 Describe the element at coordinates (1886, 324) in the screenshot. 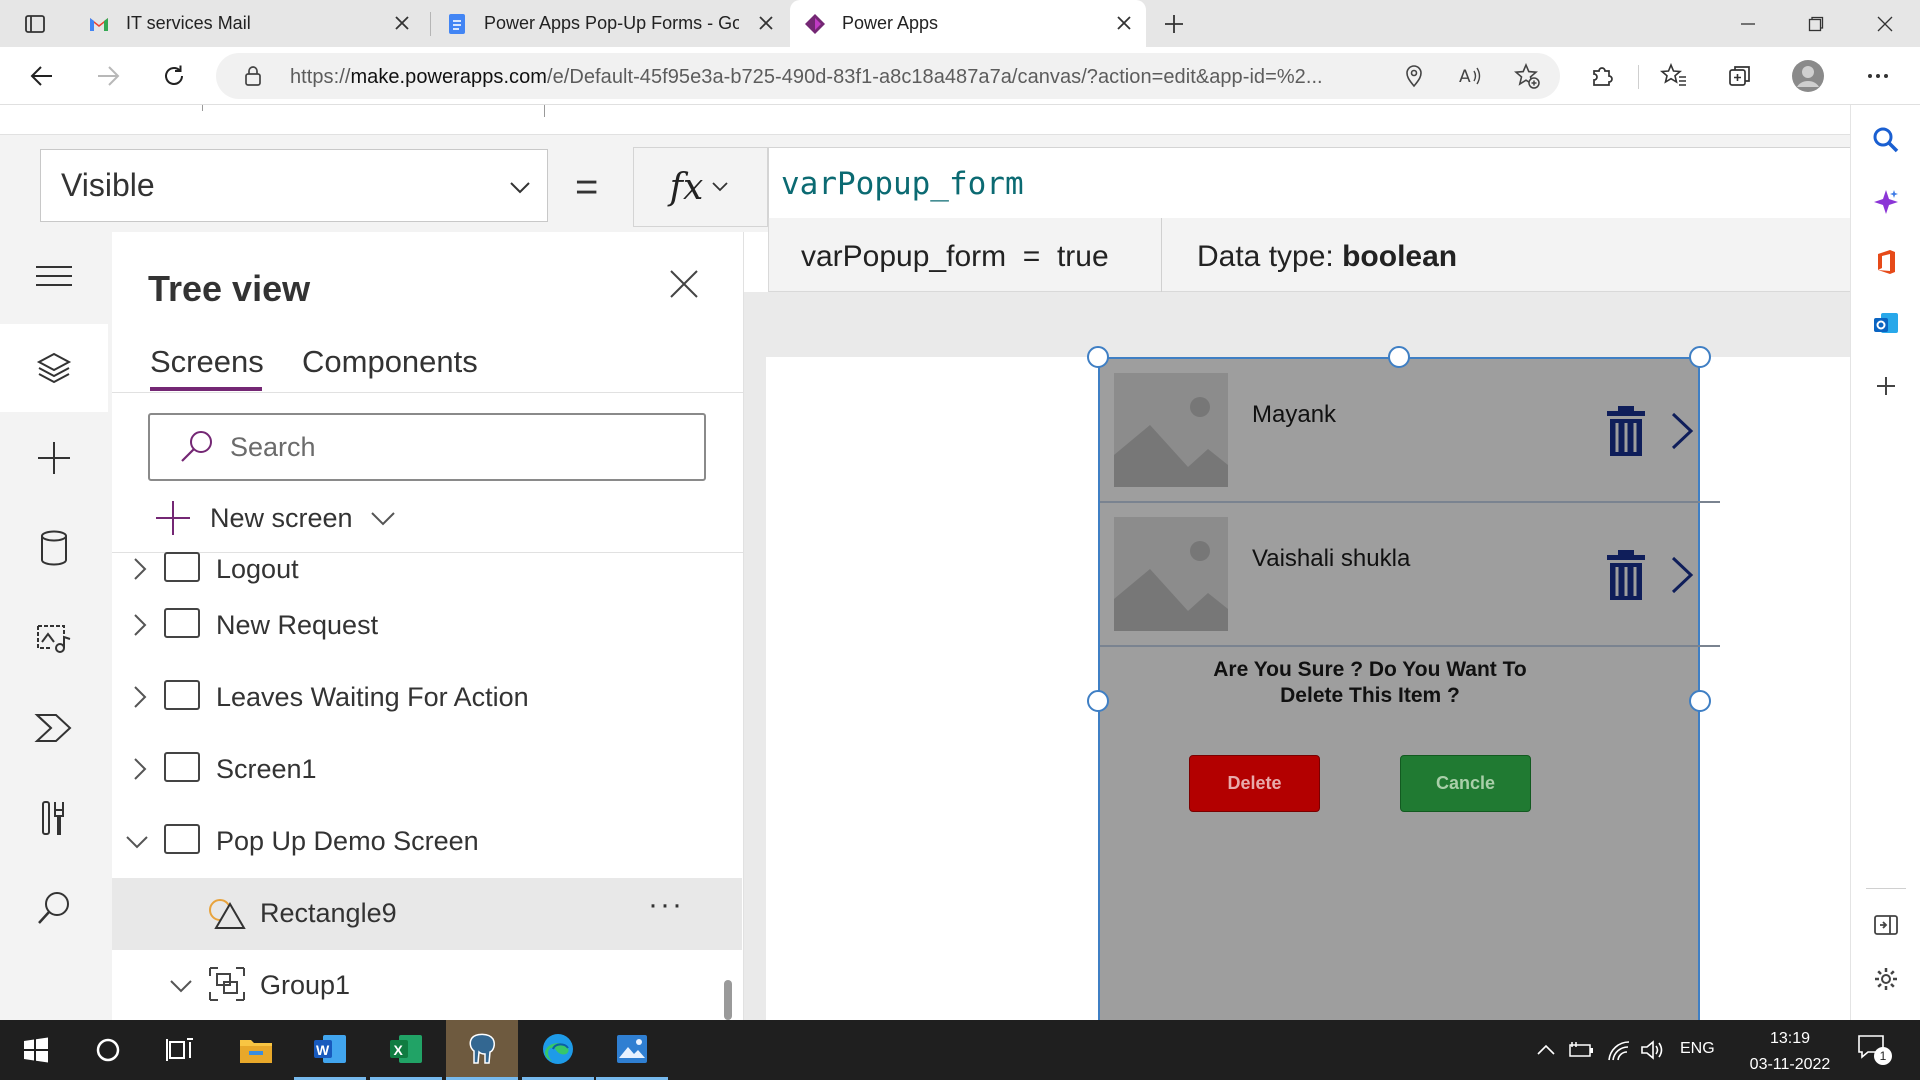

I see `outlook-icon` at that location.